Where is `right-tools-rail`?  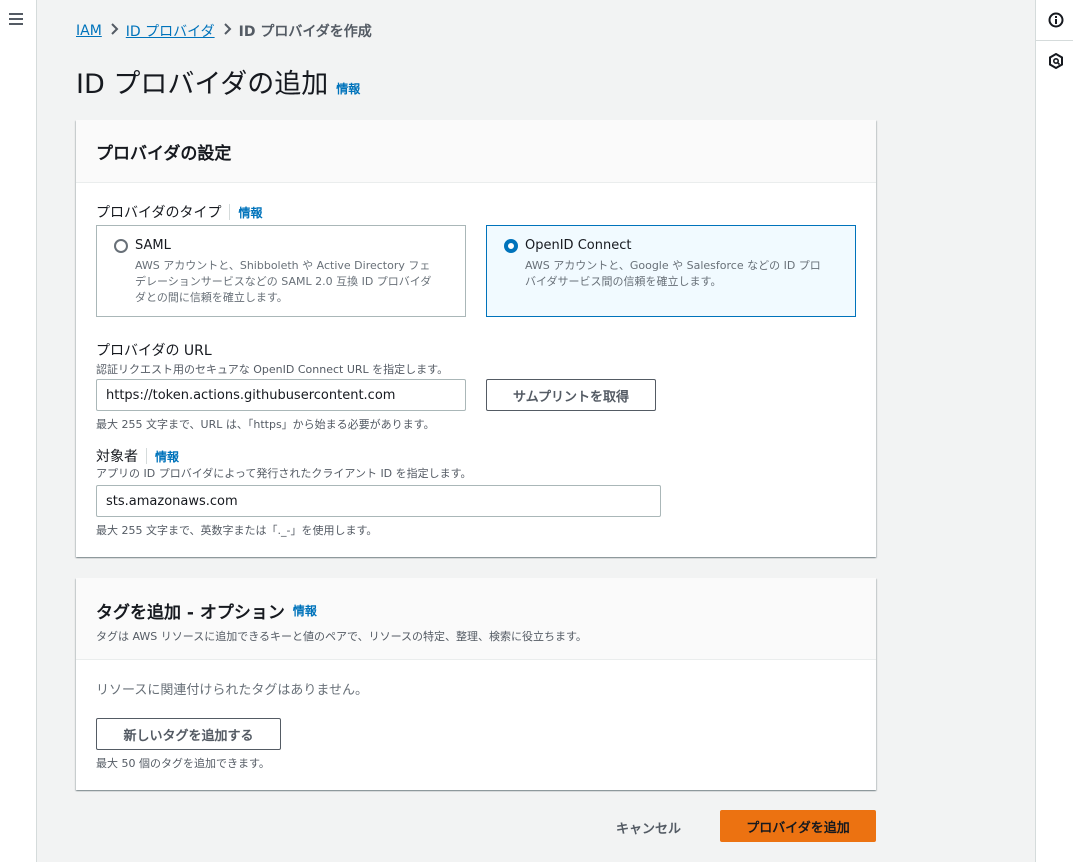 right-tools-rail is located at coordinates (1054, 431).